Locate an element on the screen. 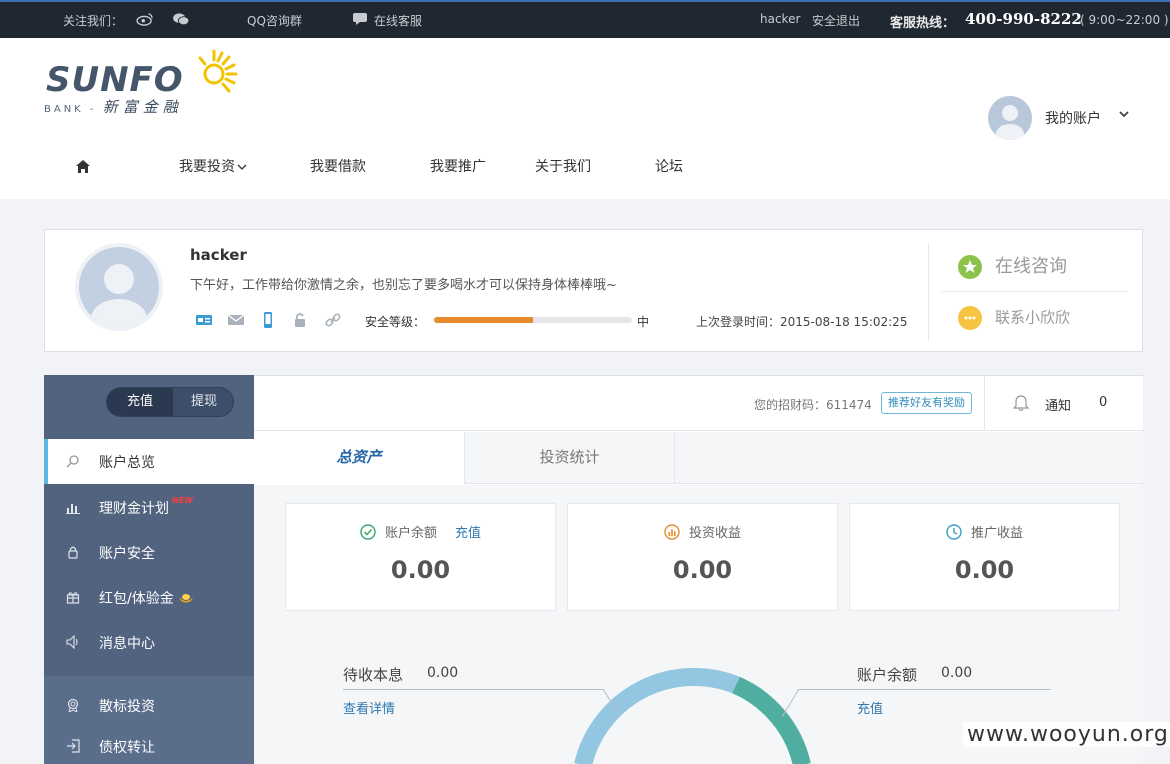  sidebar-item-label: 账户总览 is located at coordinates (127, 463).